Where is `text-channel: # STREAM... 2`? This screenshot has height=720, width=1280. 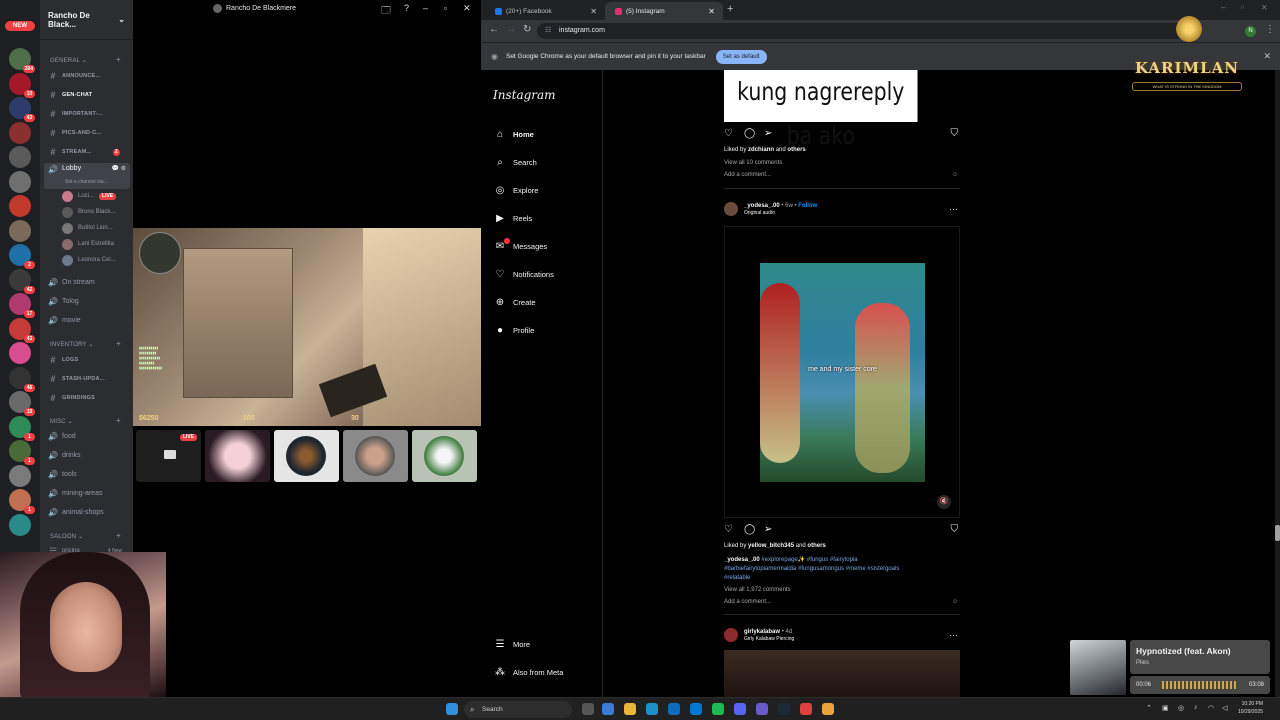
text-channel: # STREAM... 2 is located at coordinates (87, 152).